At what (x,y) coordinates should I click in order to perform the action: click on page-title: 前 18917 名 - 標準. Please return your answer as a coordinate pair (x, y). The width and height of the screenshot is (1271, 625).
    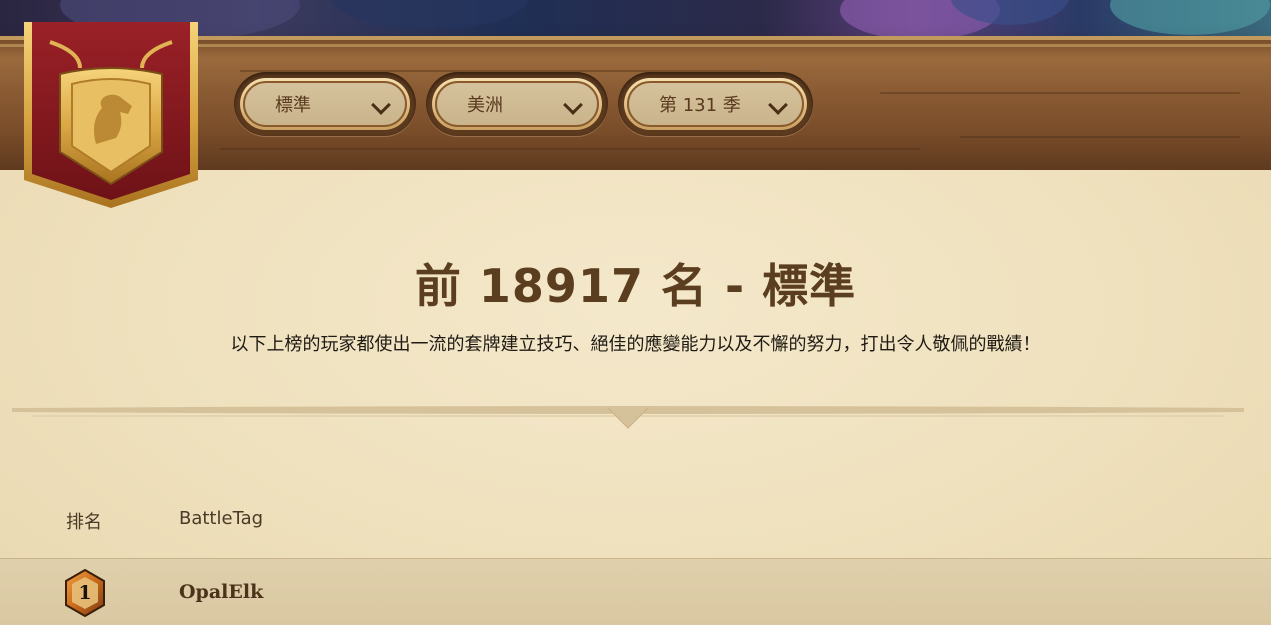
    Looking at the image, I should click on (635, 286).